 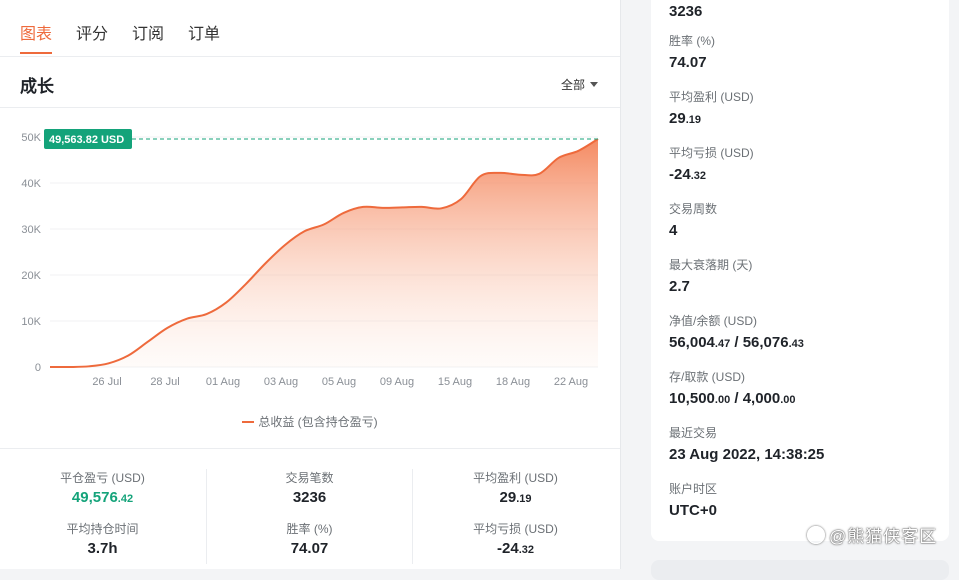 What do you see at coordinates (693, 433) in the screenshot?
I see `last-trade-label: 最近交易` at bounding box center [693, 433].